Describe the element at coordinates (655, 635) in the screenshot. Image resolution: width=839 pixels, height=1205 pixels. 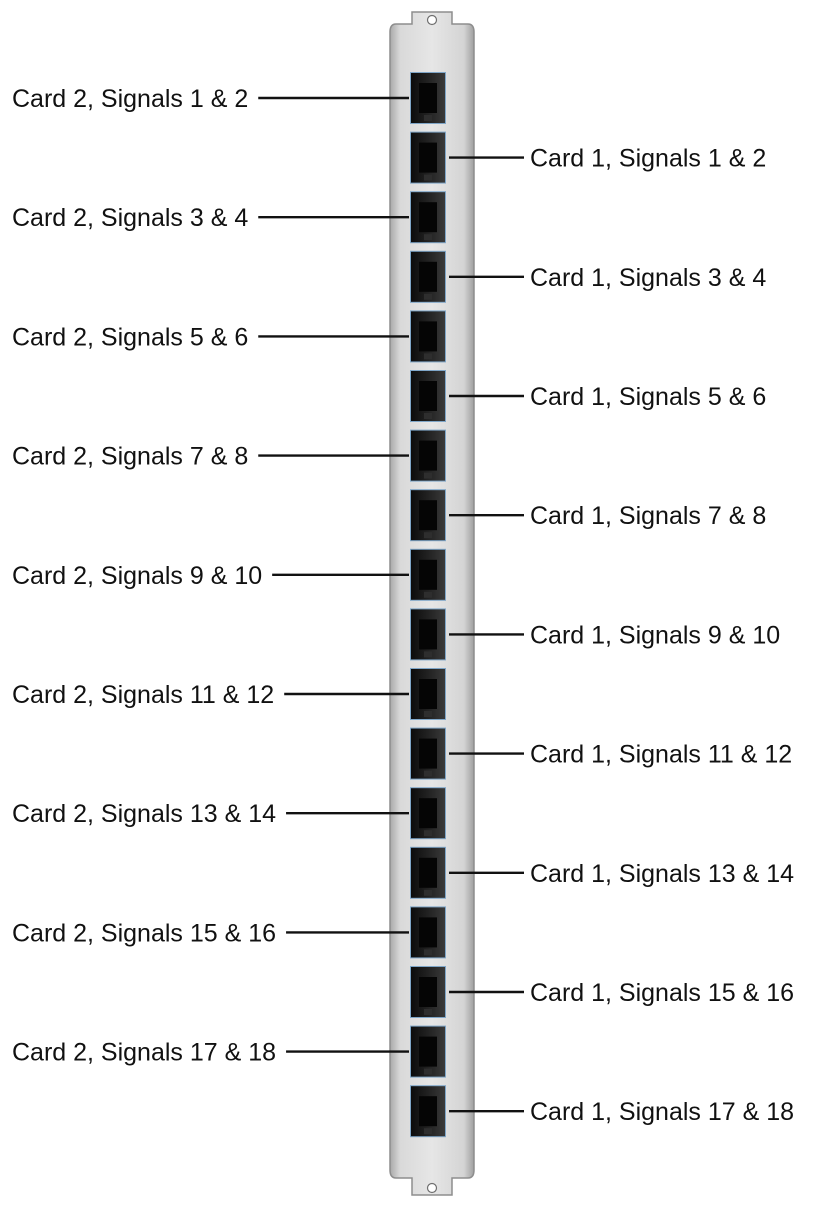
I see `port-label: Card 1, Signals 9 & 10` at that location.